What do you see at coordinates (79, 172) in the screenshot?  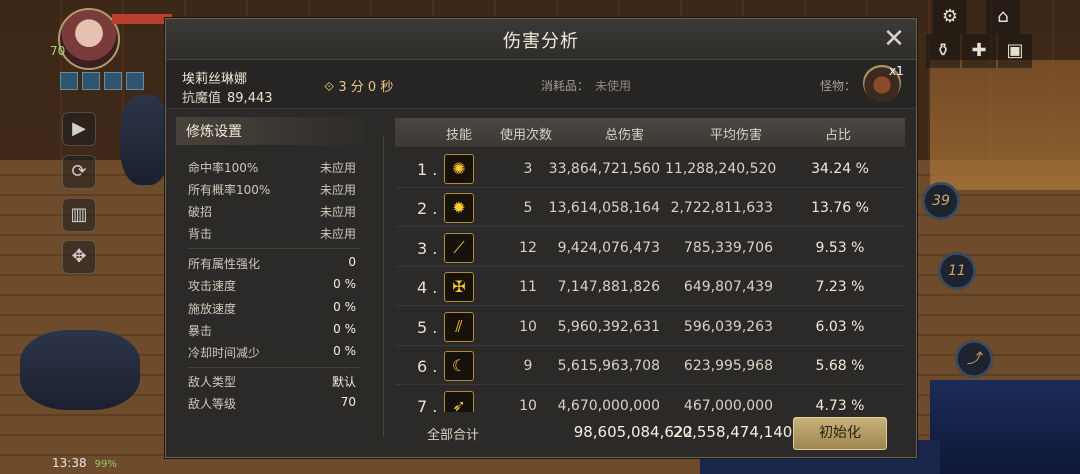 I see `refresh-icon: ⟳` at bounding box center [79, 172].